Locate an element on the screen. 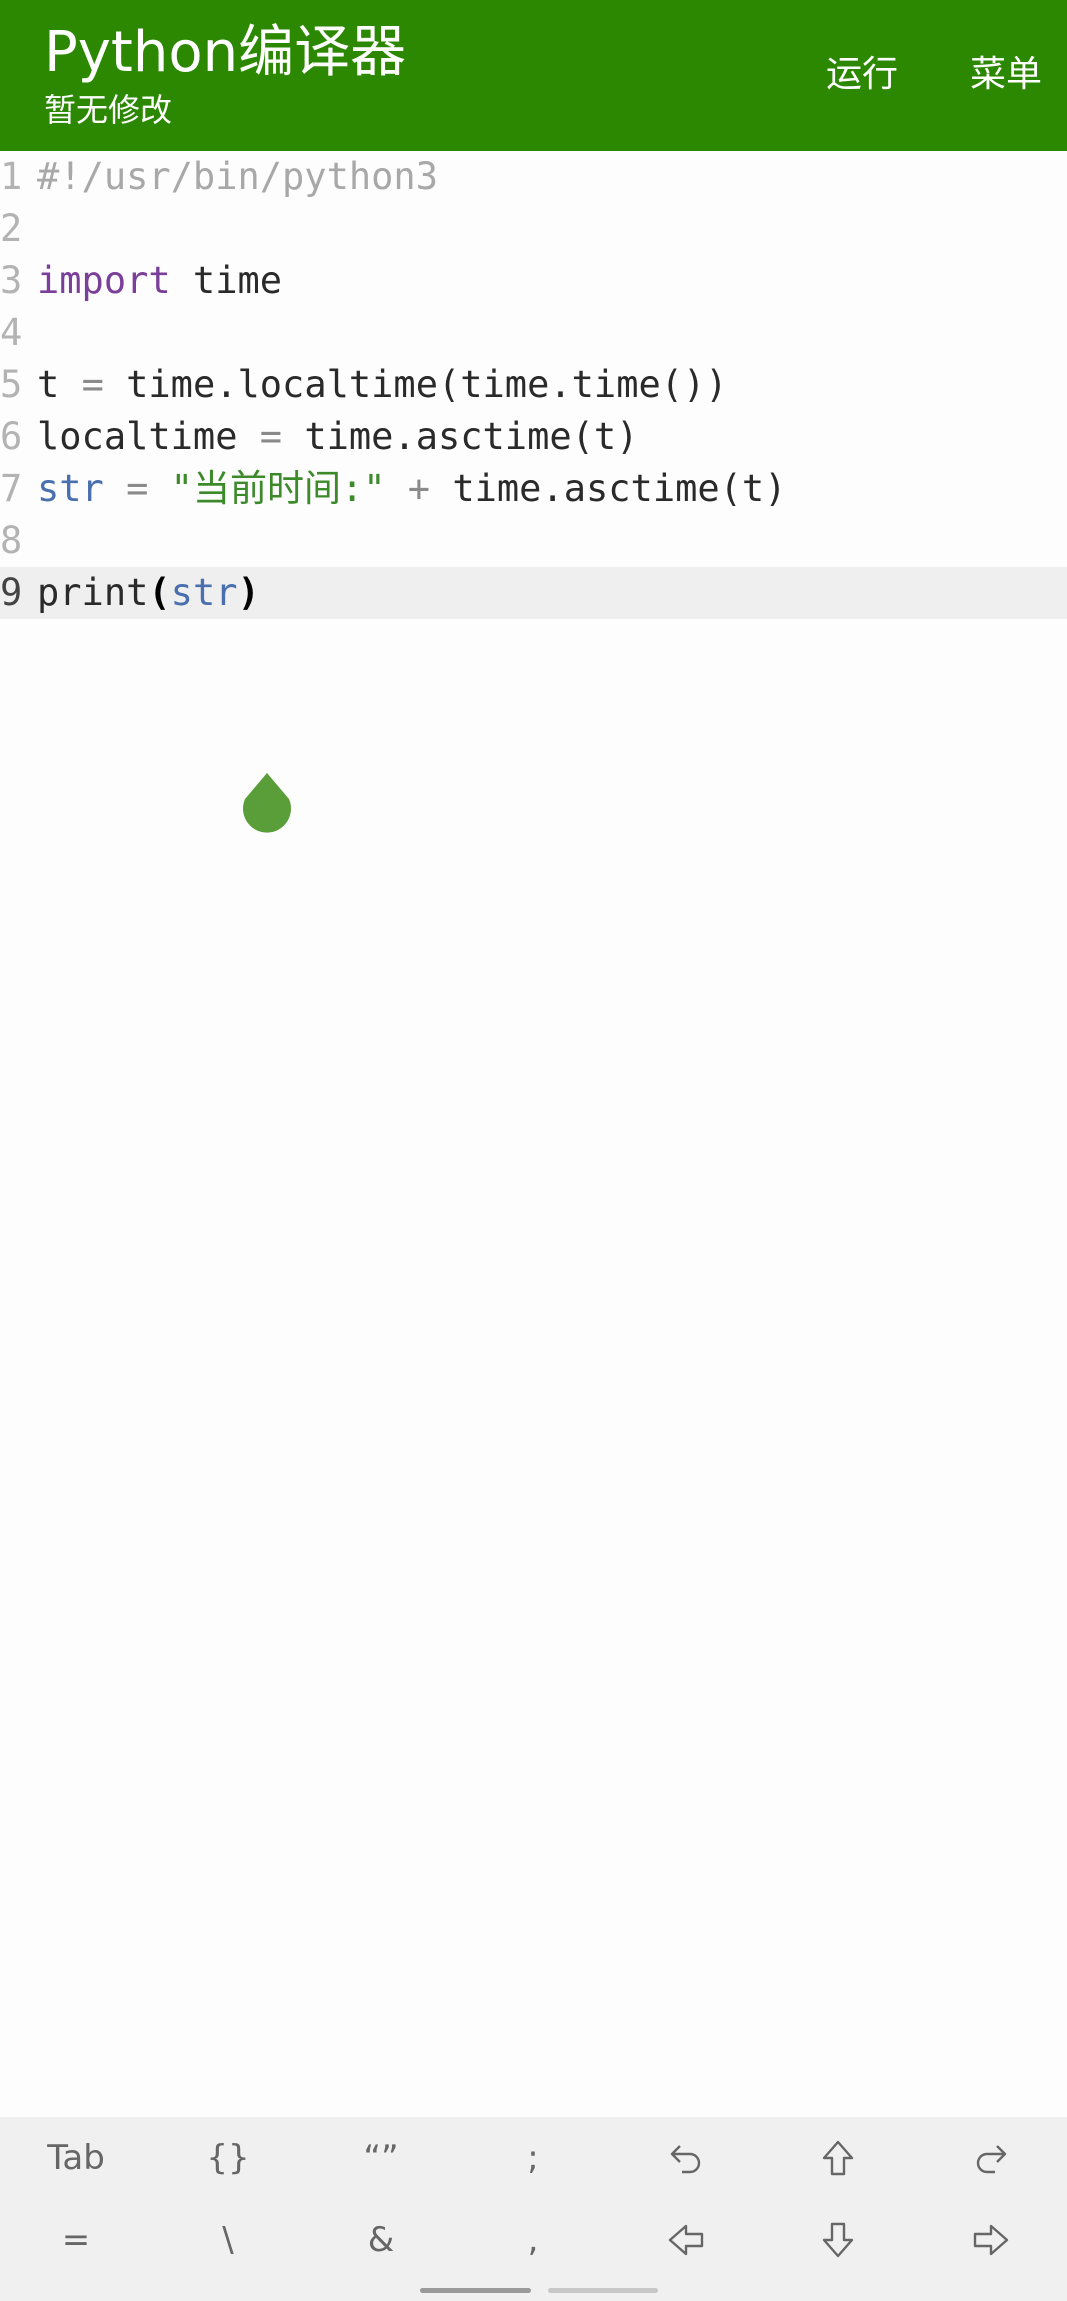 The height and width of the screenshot is (2301, 1067). redo-button is located at coordinates (991, 2158).